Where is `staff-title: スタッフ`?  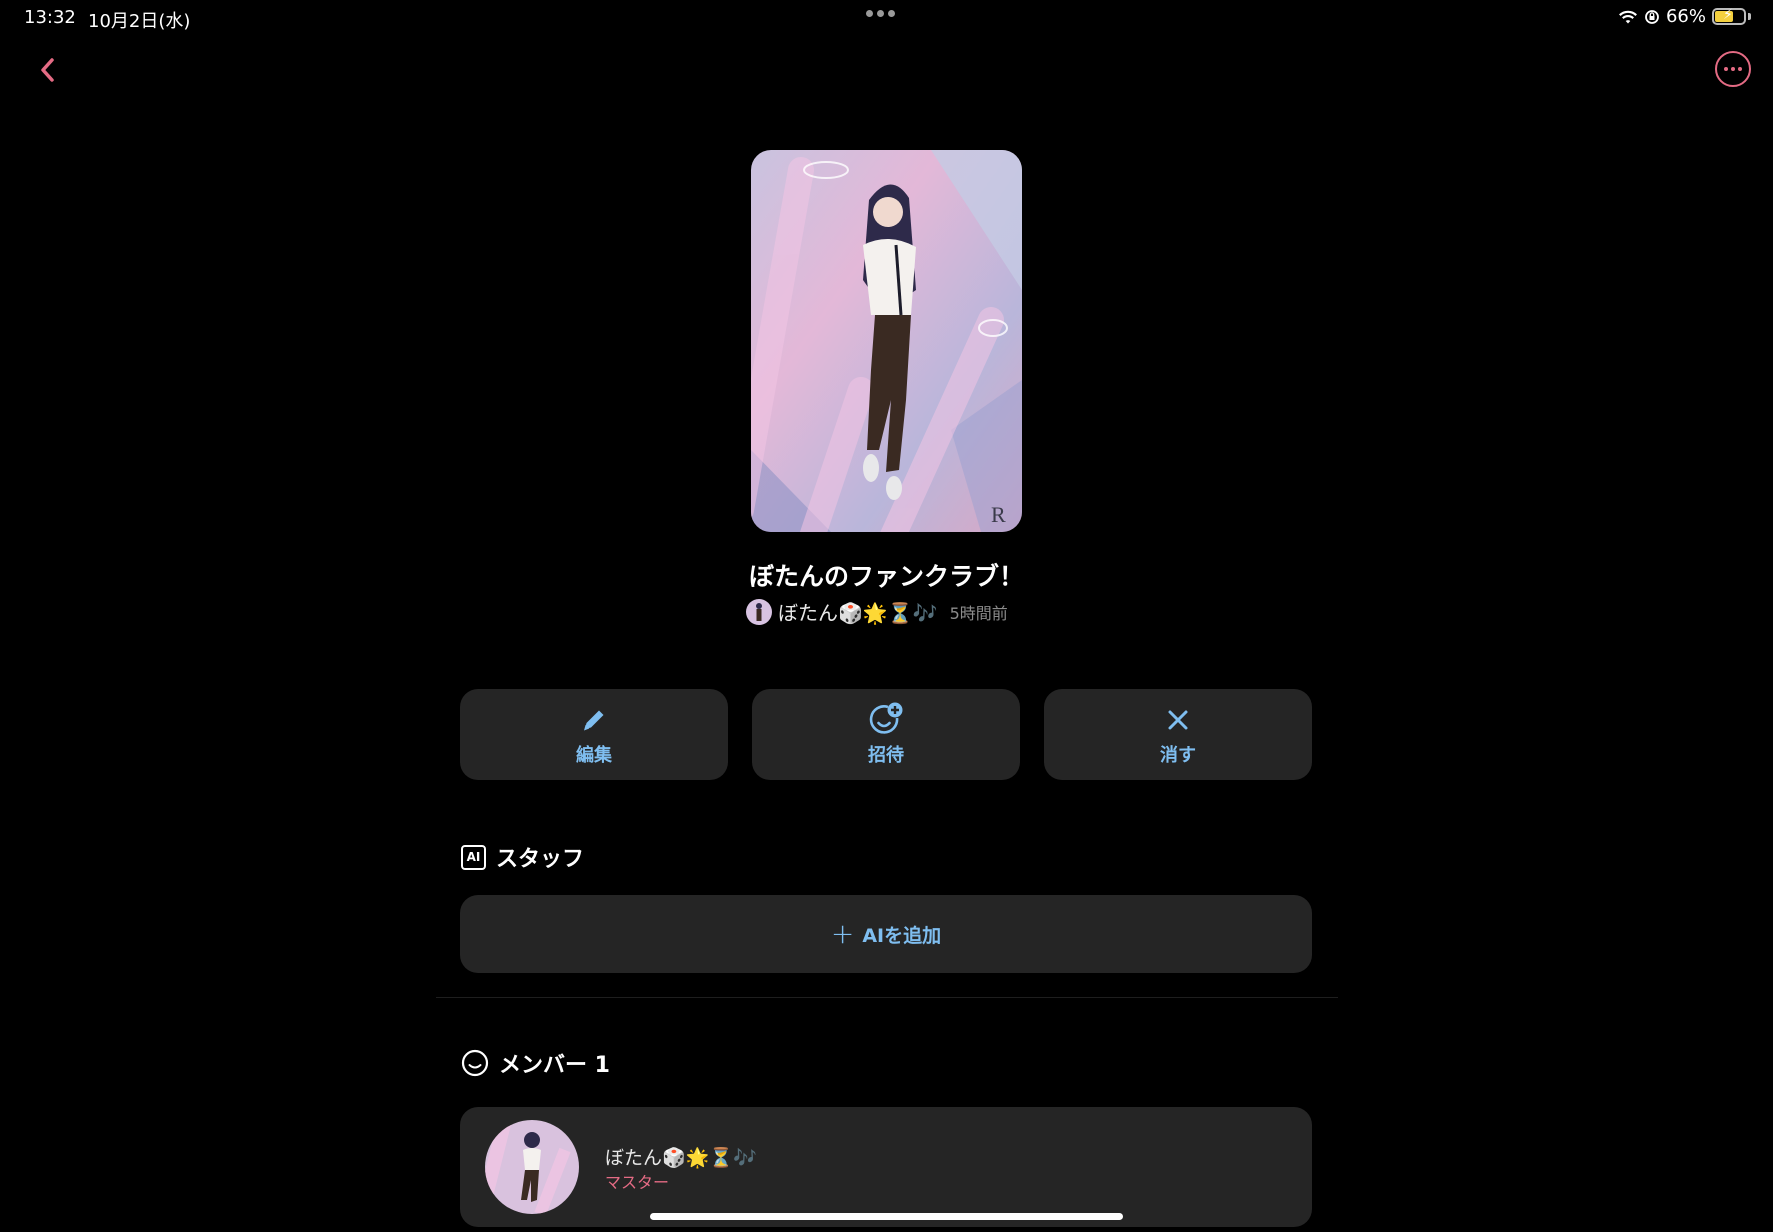 staff-title: スタッフ is located at coordinates (540, 859).